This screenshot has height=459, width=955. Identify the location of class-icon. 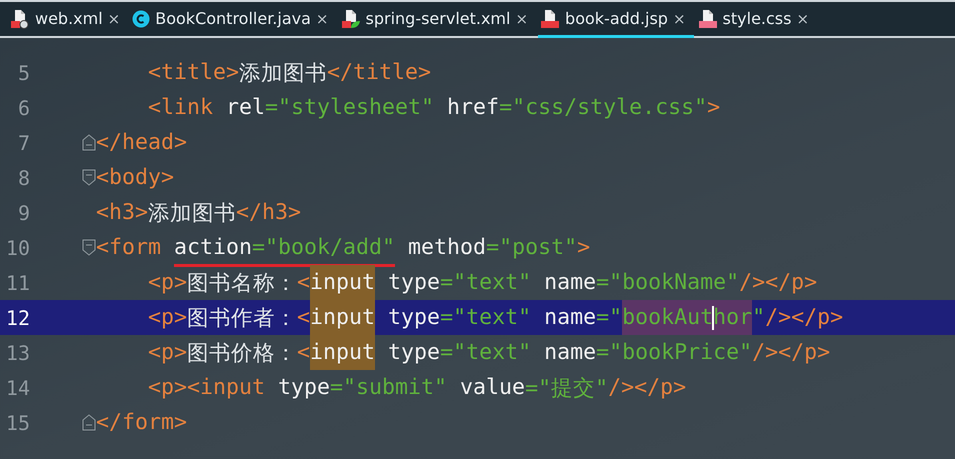
(141, 19).